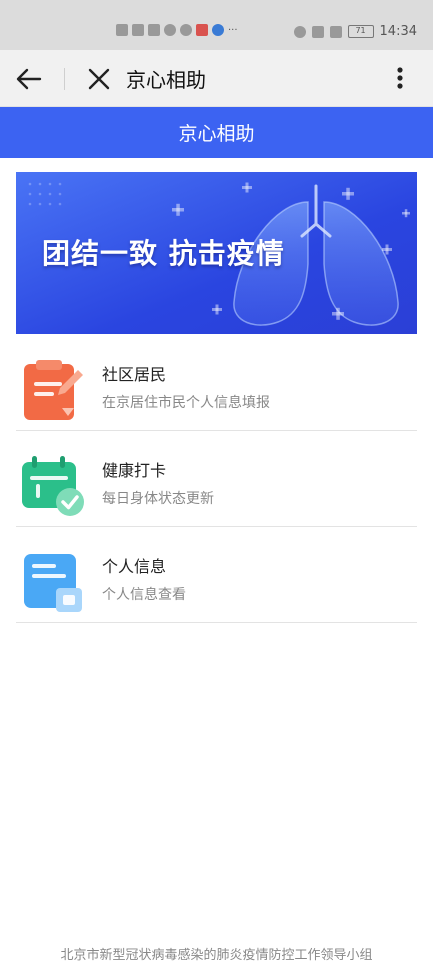 Image resolution: width=433 pixels, height=962 pixels. Describe the element at coordinates (317, 31) in the screenshot. I see `bluetooth-icon` at that location.